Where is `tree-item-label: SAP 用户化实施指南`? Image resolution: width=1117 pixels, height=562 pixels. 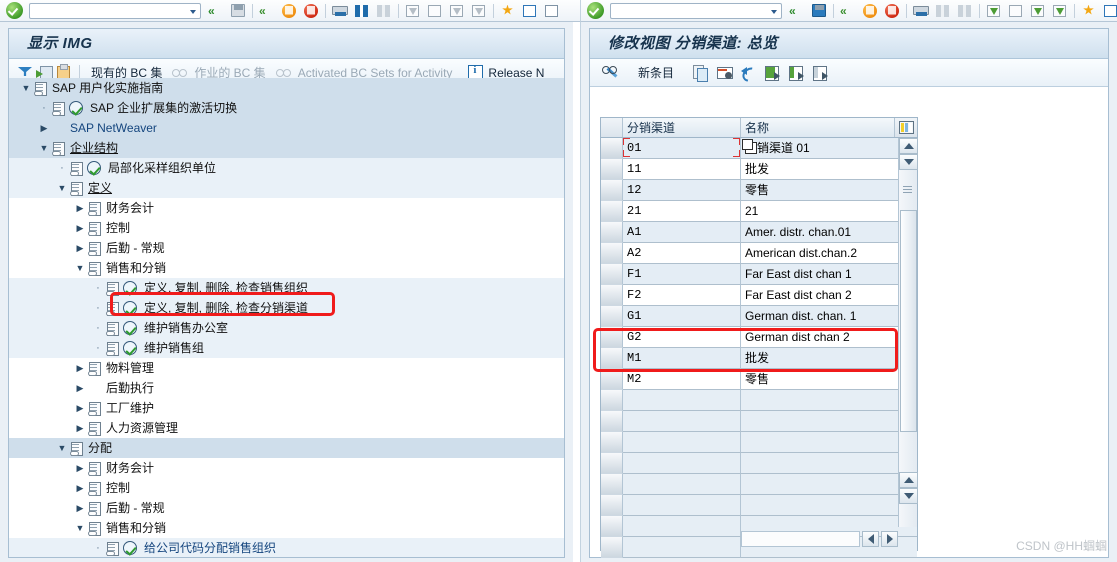
tree-item-label: SAP 用户化实施指南 is located at coordinates (106, 88).